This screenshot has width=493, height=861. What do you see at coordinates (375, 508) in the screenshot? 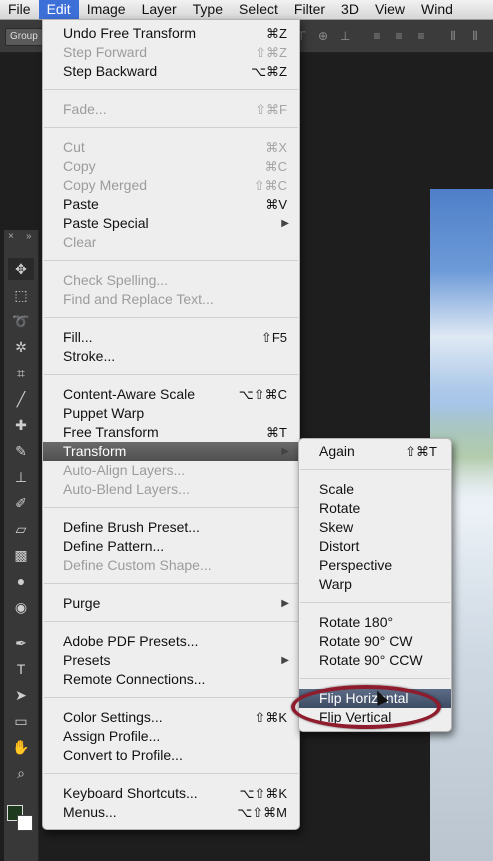
I see `submenu-item-rotate: Rotate` at bounding box center [375, 508].